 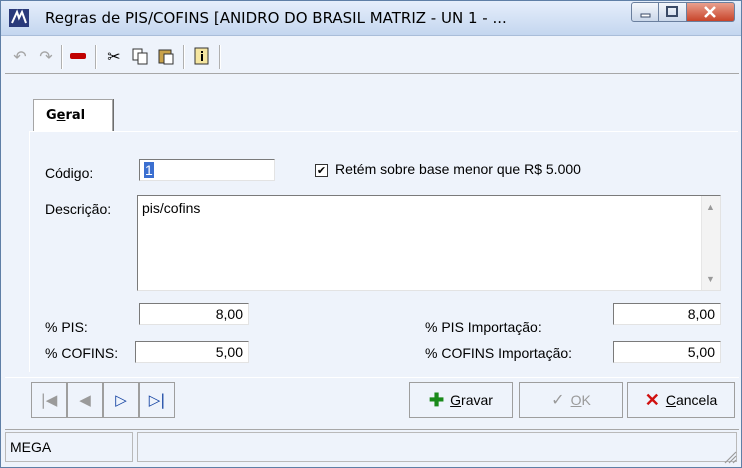 I want to click on window-controls, so click(x=683, y=12).